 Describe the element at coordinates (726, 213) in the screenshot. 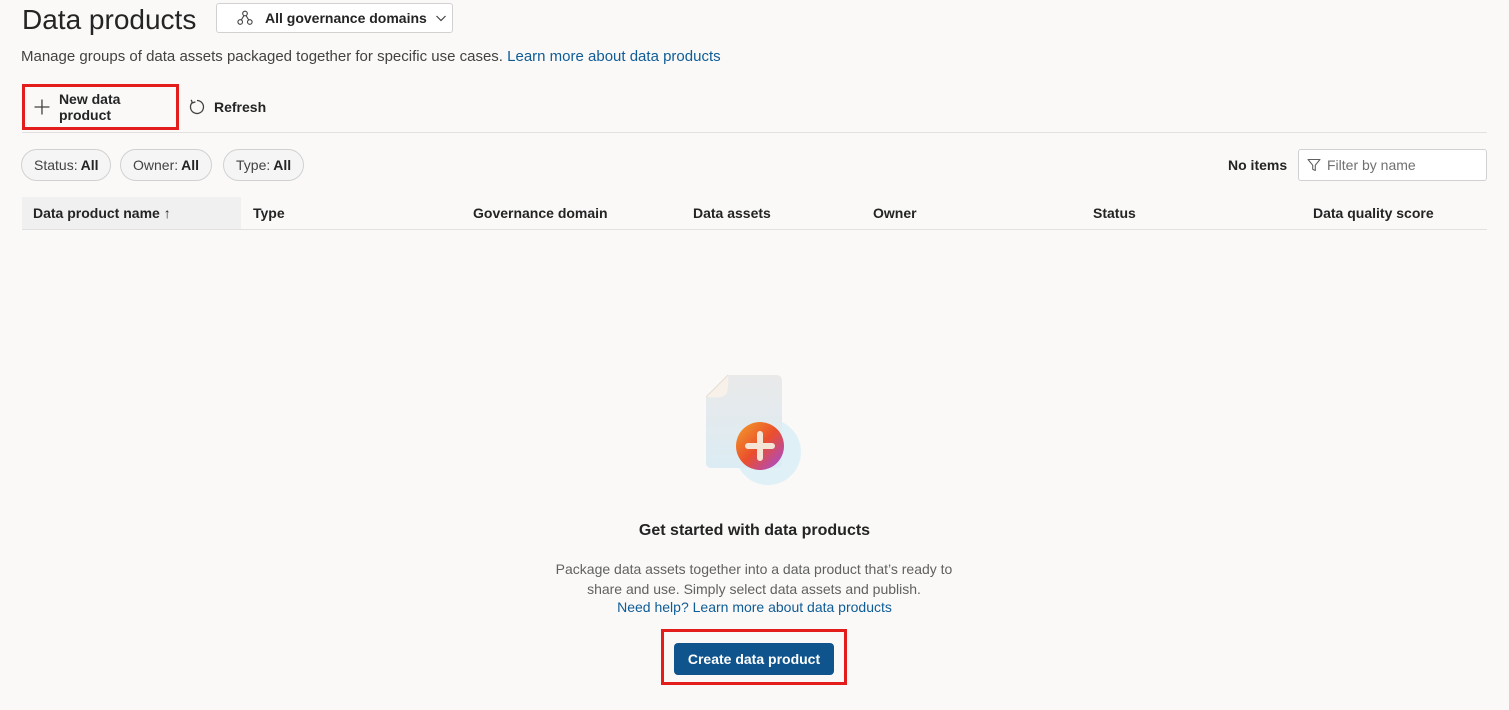

I see `column-header-data-assets: Data assets` at that location.